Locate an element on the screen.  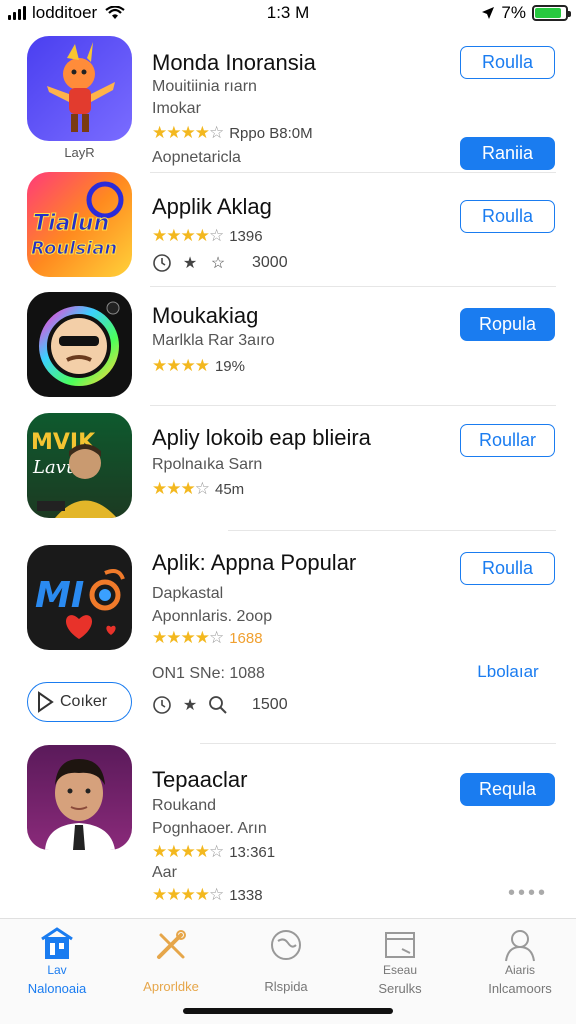
rating-count: 1338 is located at coordinates (246, 895).